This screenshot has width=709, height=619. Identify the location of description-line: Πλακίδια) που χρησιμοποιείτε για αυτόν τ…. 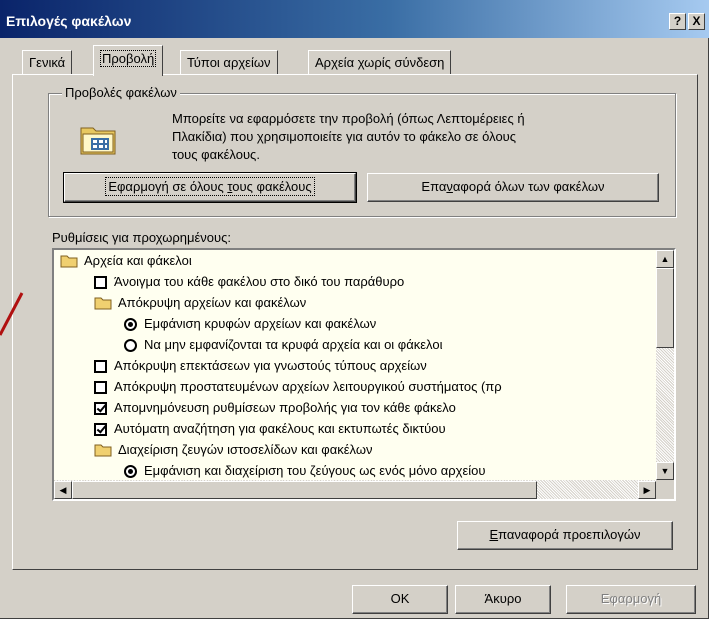
(344, 136).